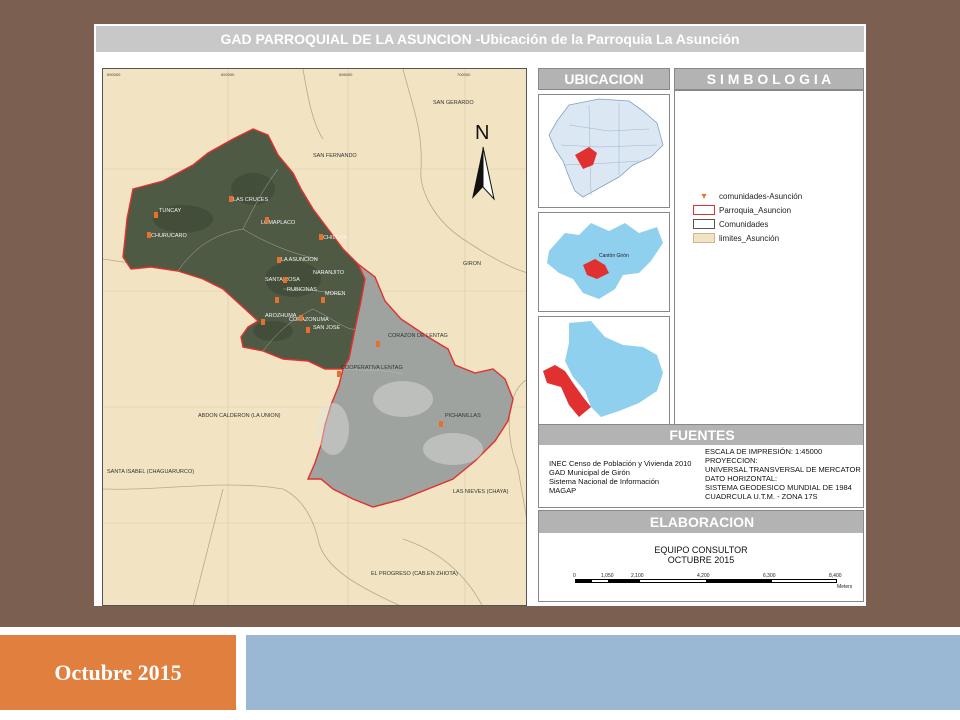 The width and height of the screenshot is (960, 720). Describe the element at coordinates (704, 210) in the screenshot. I see `parish-swatch` at that location.